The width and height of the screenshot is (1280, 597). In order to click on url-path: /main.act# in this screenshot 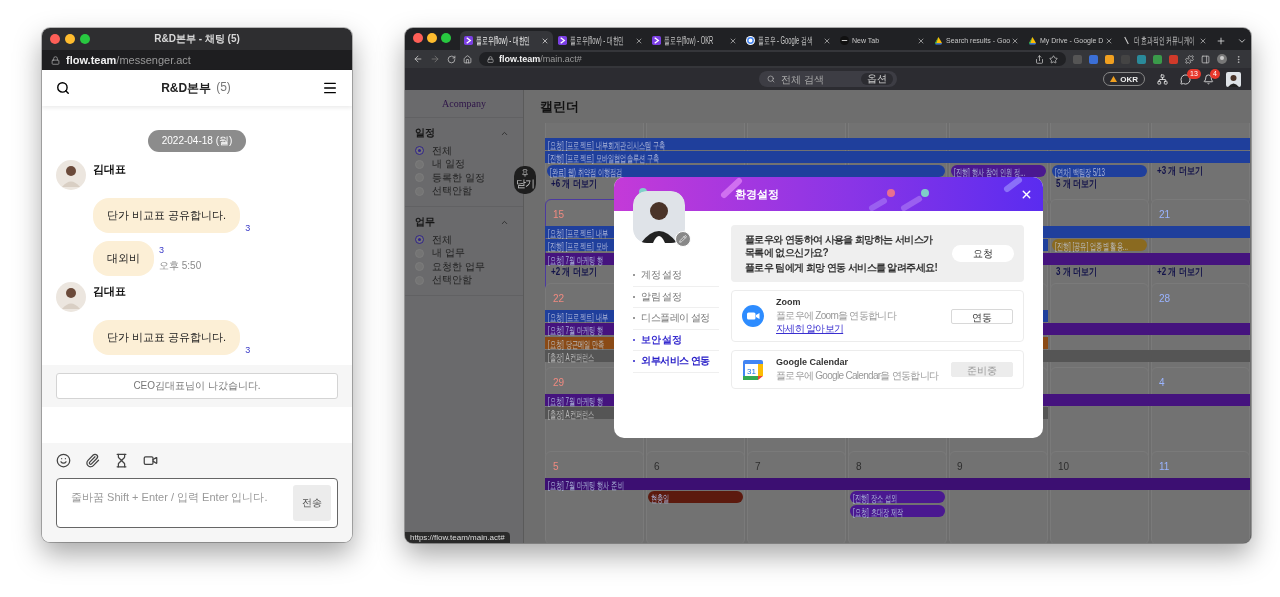, I will do `click(561, 59)`.